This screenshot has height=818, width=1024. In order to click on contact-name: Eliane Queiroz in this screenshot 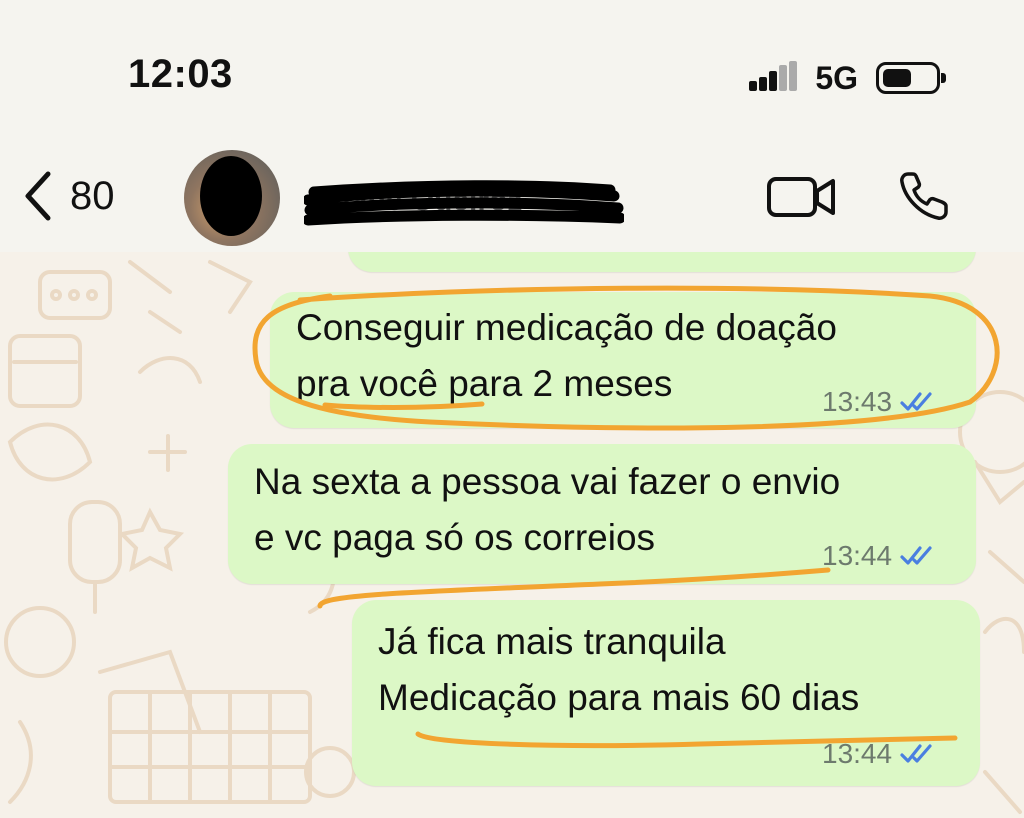, I will do `click(464, 203)`.